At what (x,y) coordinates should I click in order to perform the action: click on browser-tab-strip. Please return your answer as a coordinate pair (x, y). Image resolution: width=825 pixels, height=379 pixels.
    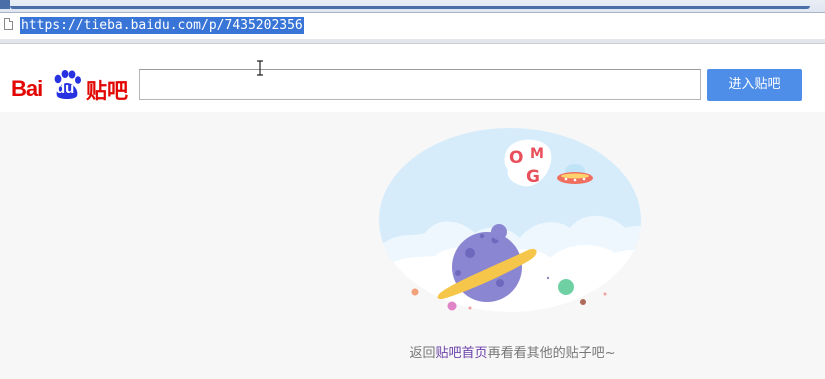
    Looking at the image, I should click on (412, 6).